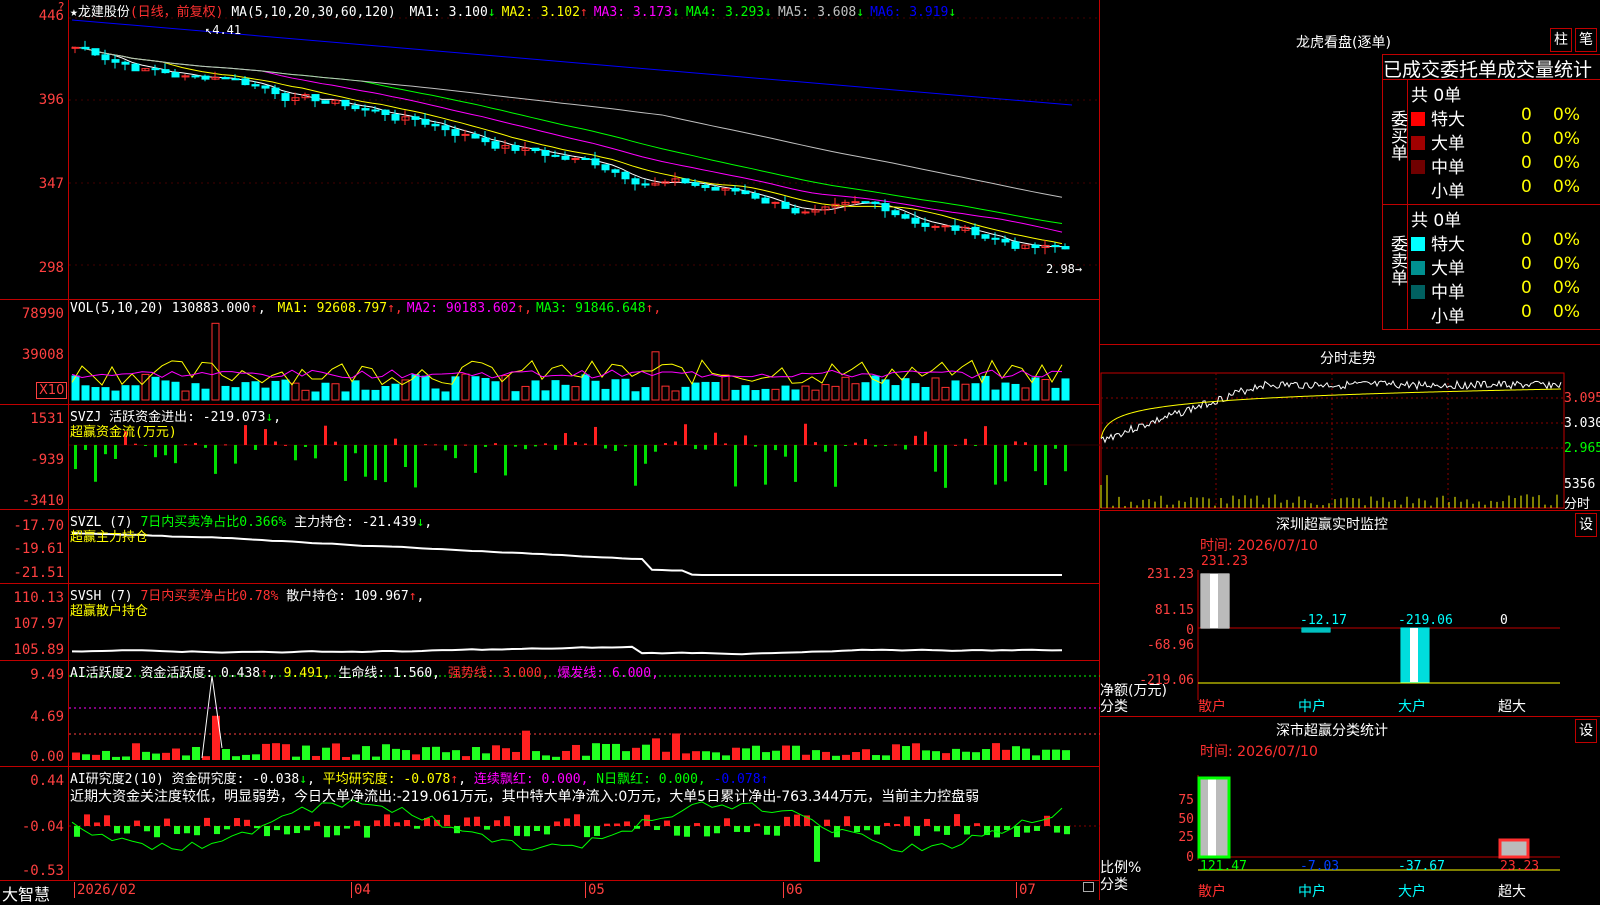 This screenshot has height=905, width=1600. What do you see at coordinates (651, 779) in the screenshot?
I see `ai2-nday: N日飘红: 0.000,` at bounding box center [651, 779].